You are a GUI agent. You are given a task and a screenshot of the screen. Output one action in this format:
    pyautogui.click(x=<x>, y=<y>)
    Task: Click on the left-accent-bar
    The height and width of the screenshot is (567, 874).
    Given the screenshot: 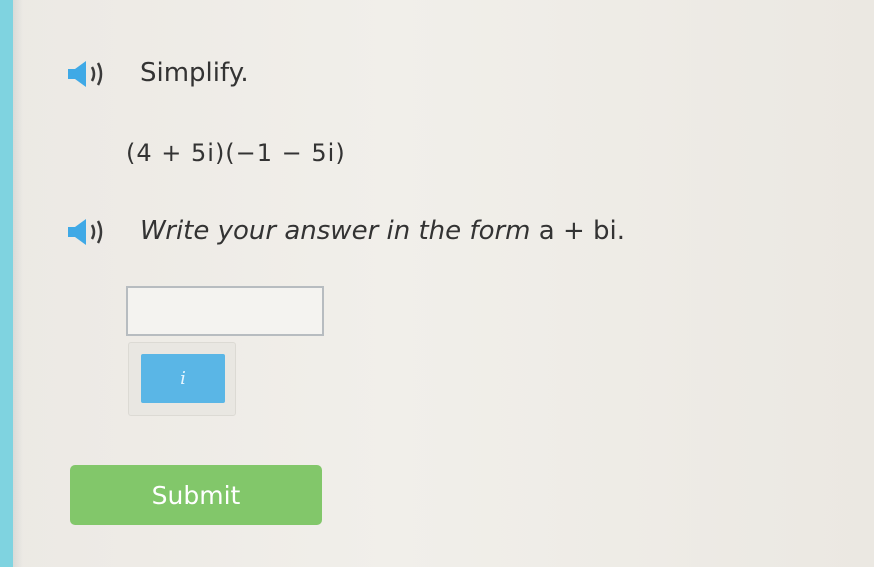 What is the action you would take?
    pyautogui.click(x=6, y=283)
    